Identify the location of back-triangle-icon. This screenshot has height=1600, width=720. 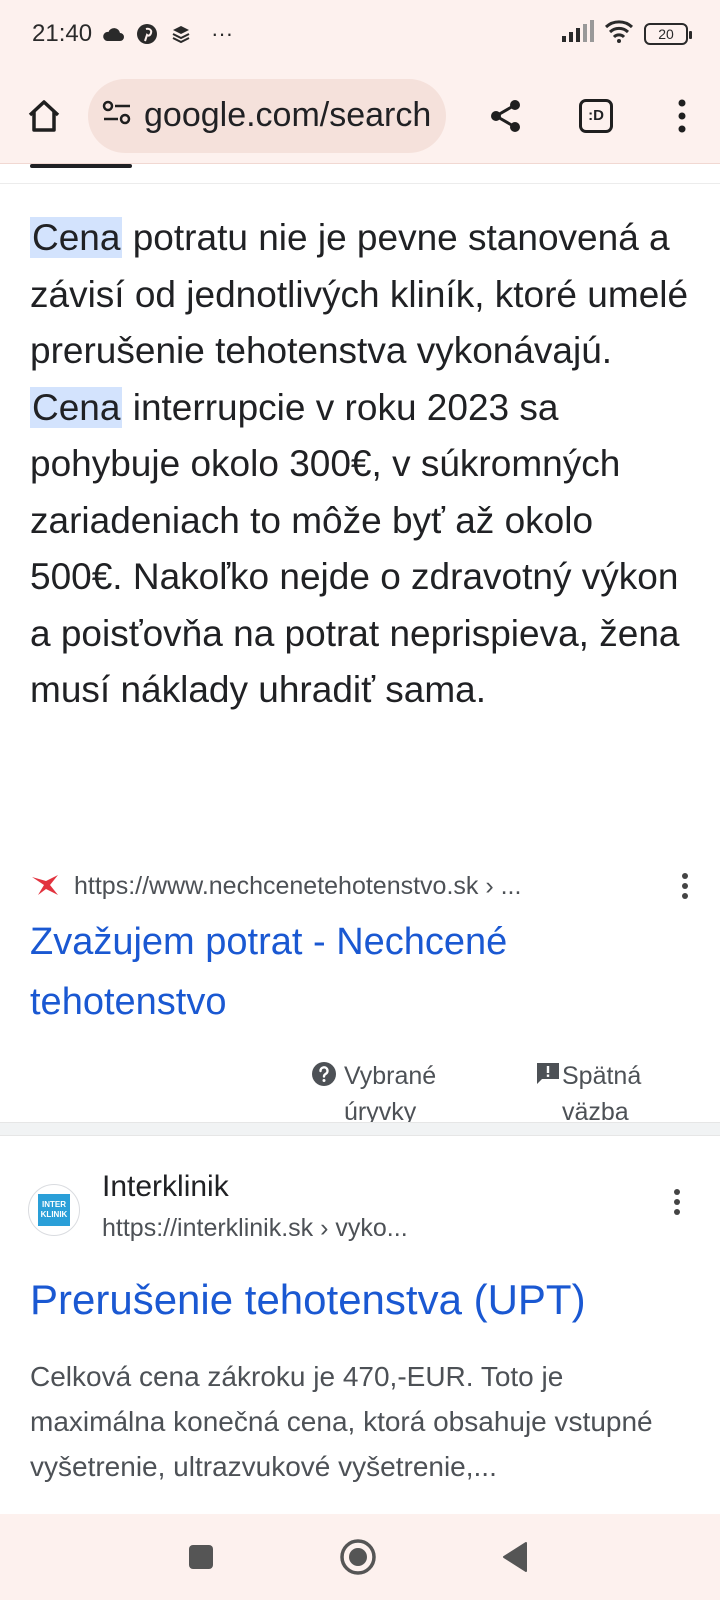
(515, 1557).